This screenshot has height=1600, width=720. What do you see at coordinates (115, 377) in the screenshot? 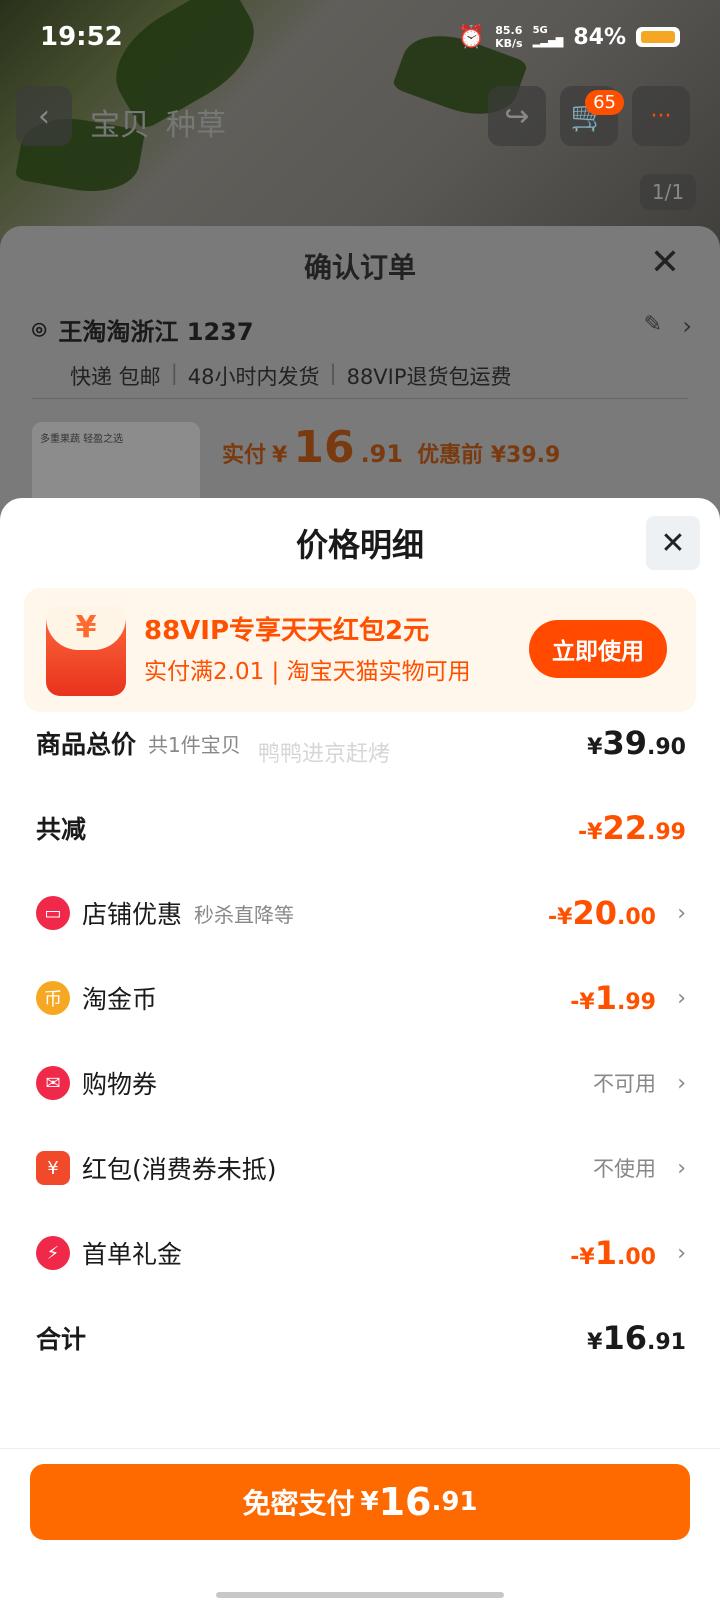
I see `delivery-method: 快递 包邮` at bounding box center [115, 377].